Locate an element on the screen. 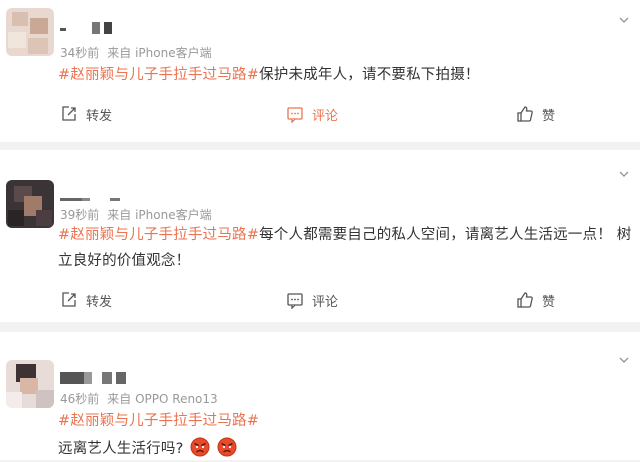 Image resolution: width=640 pixels, height=462 pixels. comment-body: 远离艺人生活行吗? is located at coordinates (121, 449).